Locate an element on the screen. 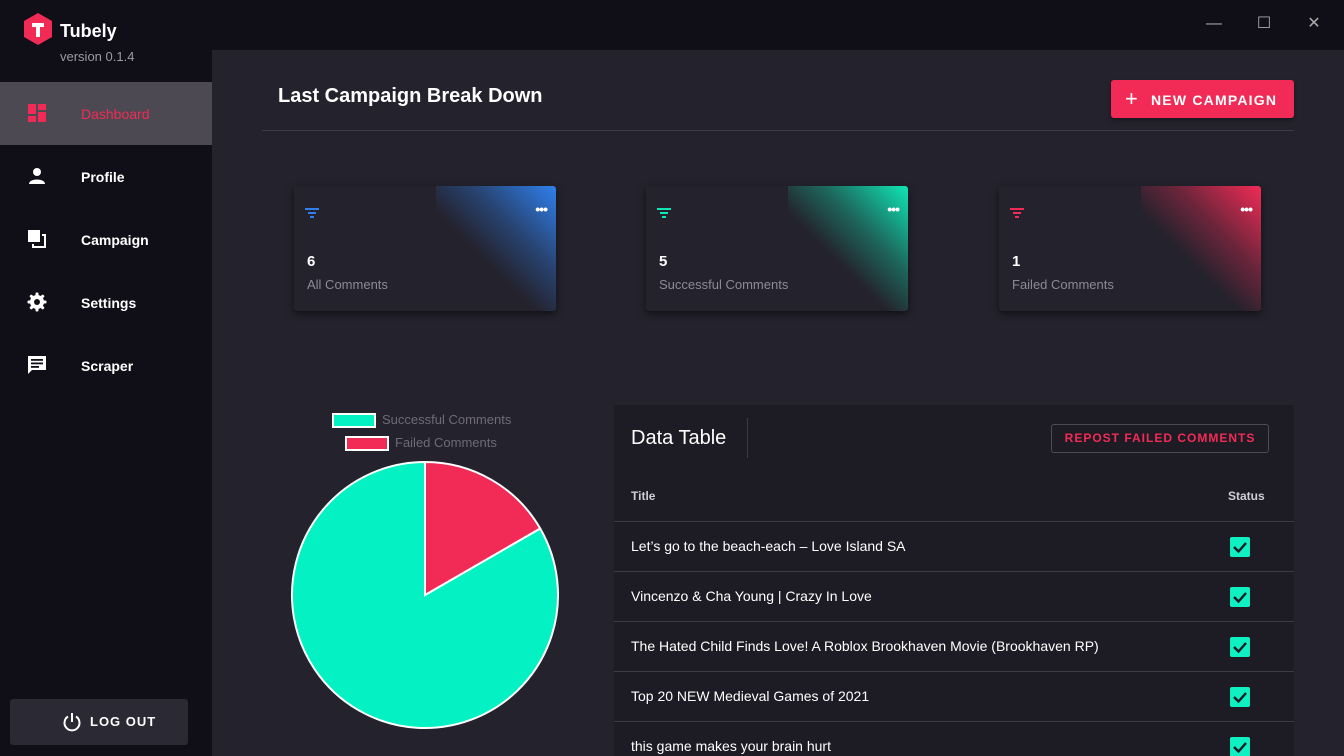  stat-card-failed: ••• 1 Failed Comments is located at coordinates (1130, 248).